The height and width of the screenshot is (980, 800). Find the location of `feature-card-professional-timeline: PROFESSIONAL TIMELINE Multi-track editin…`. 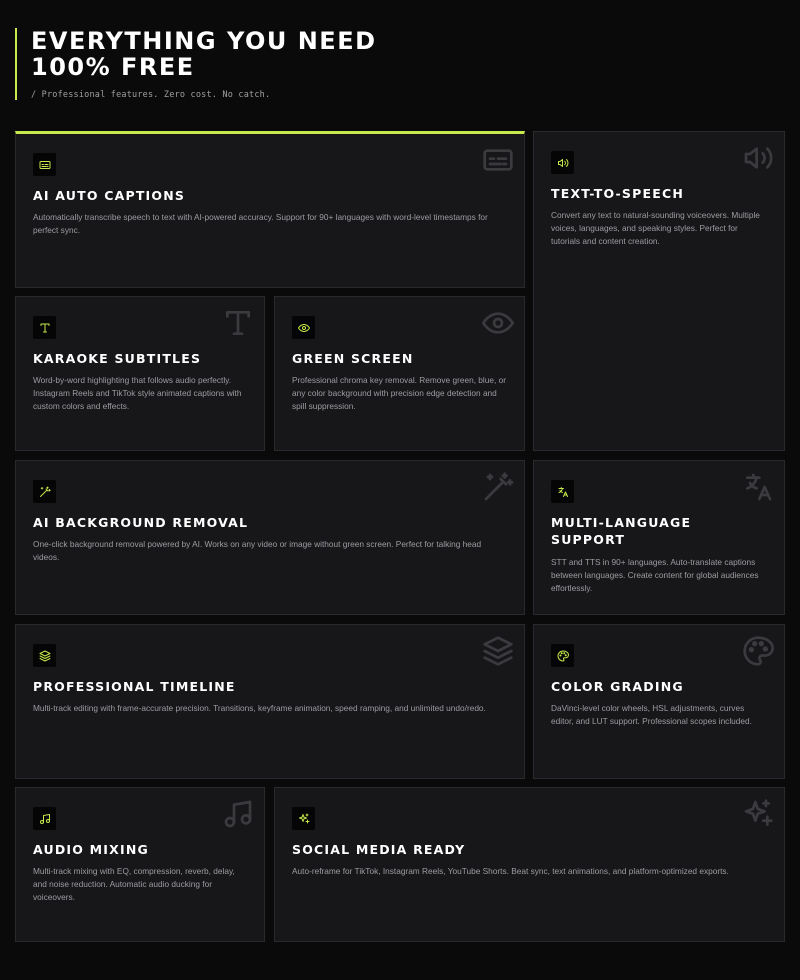

feature-card-professional-timeline: PROFESSIONAL TIMELINE Multi-track editin… is located at coordinates (270, 701).